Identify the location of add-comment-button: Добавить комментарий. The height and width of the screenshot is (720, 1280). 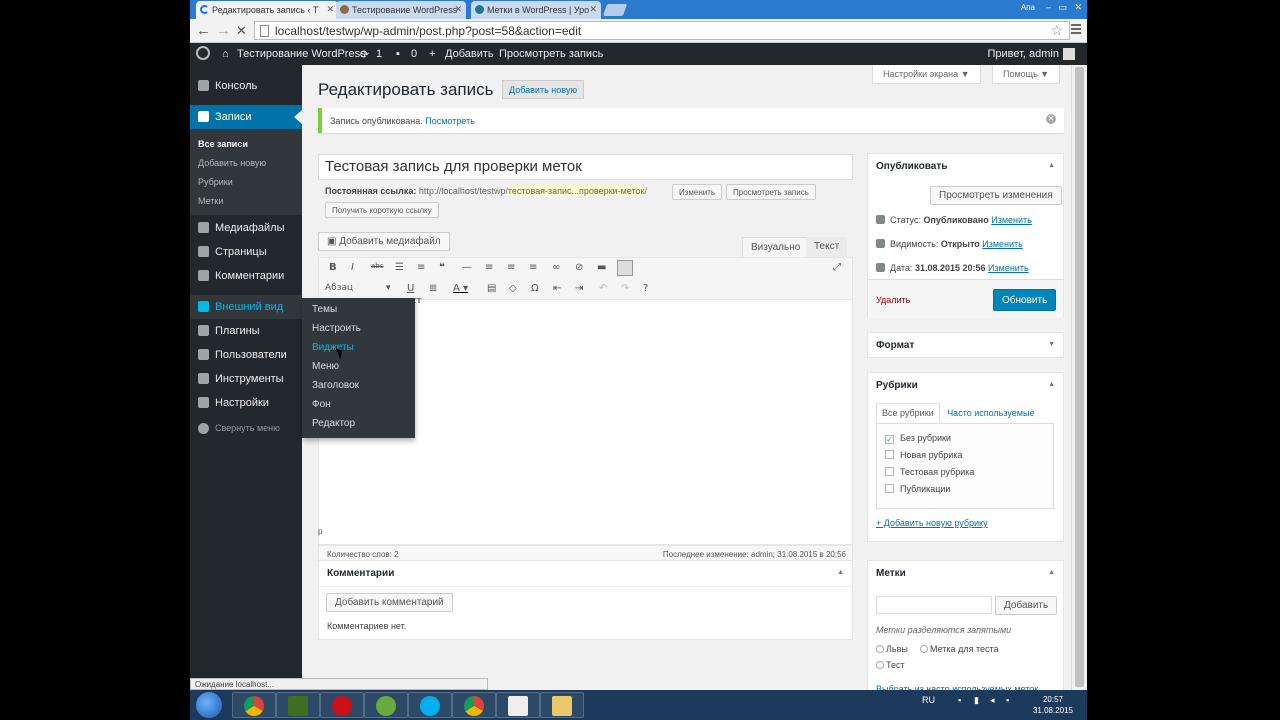
(389, 602).